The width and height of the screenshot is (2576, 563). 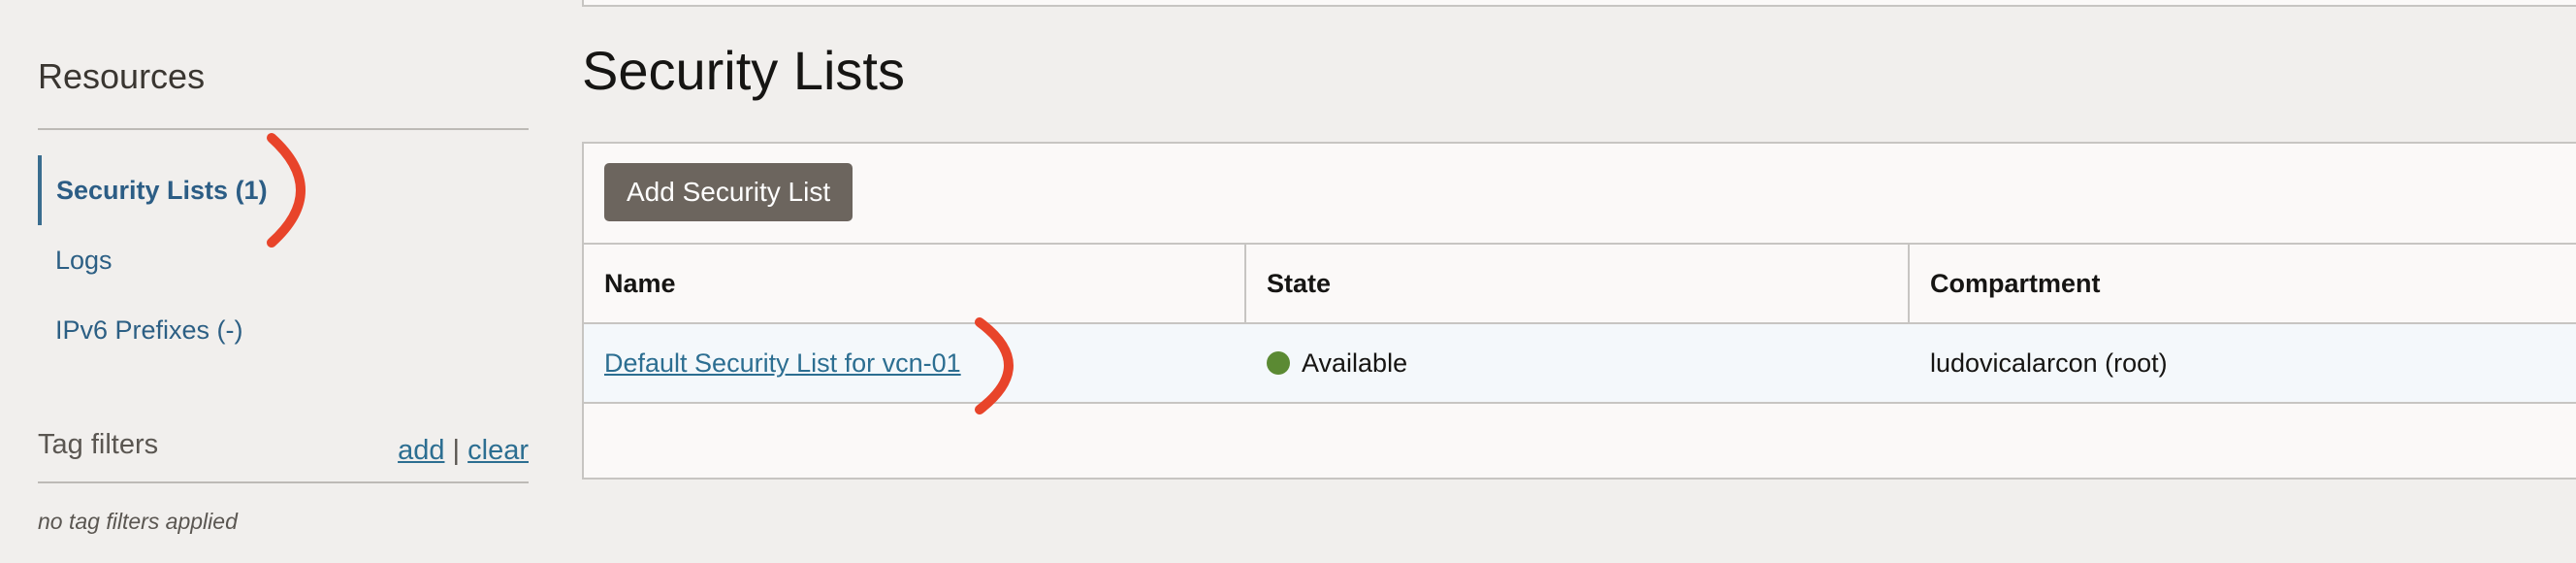 I want to click on status-dot-icon, so click(x=1278, y=363).